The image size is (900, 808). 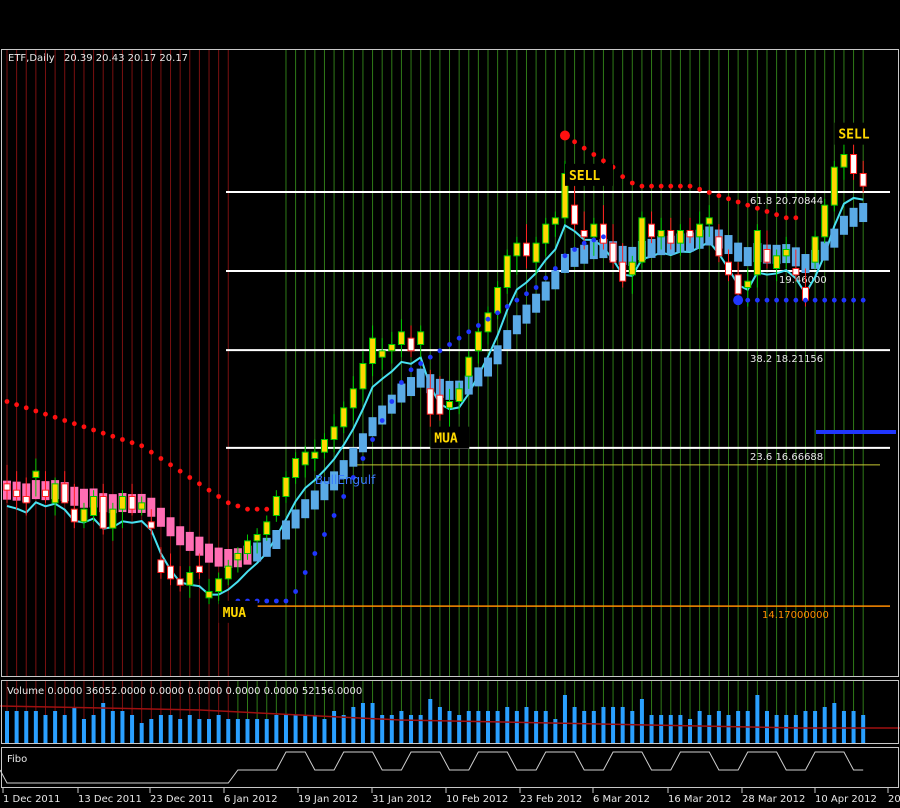 I want to click on signal-label: MUA, so click(x=446, y=439).